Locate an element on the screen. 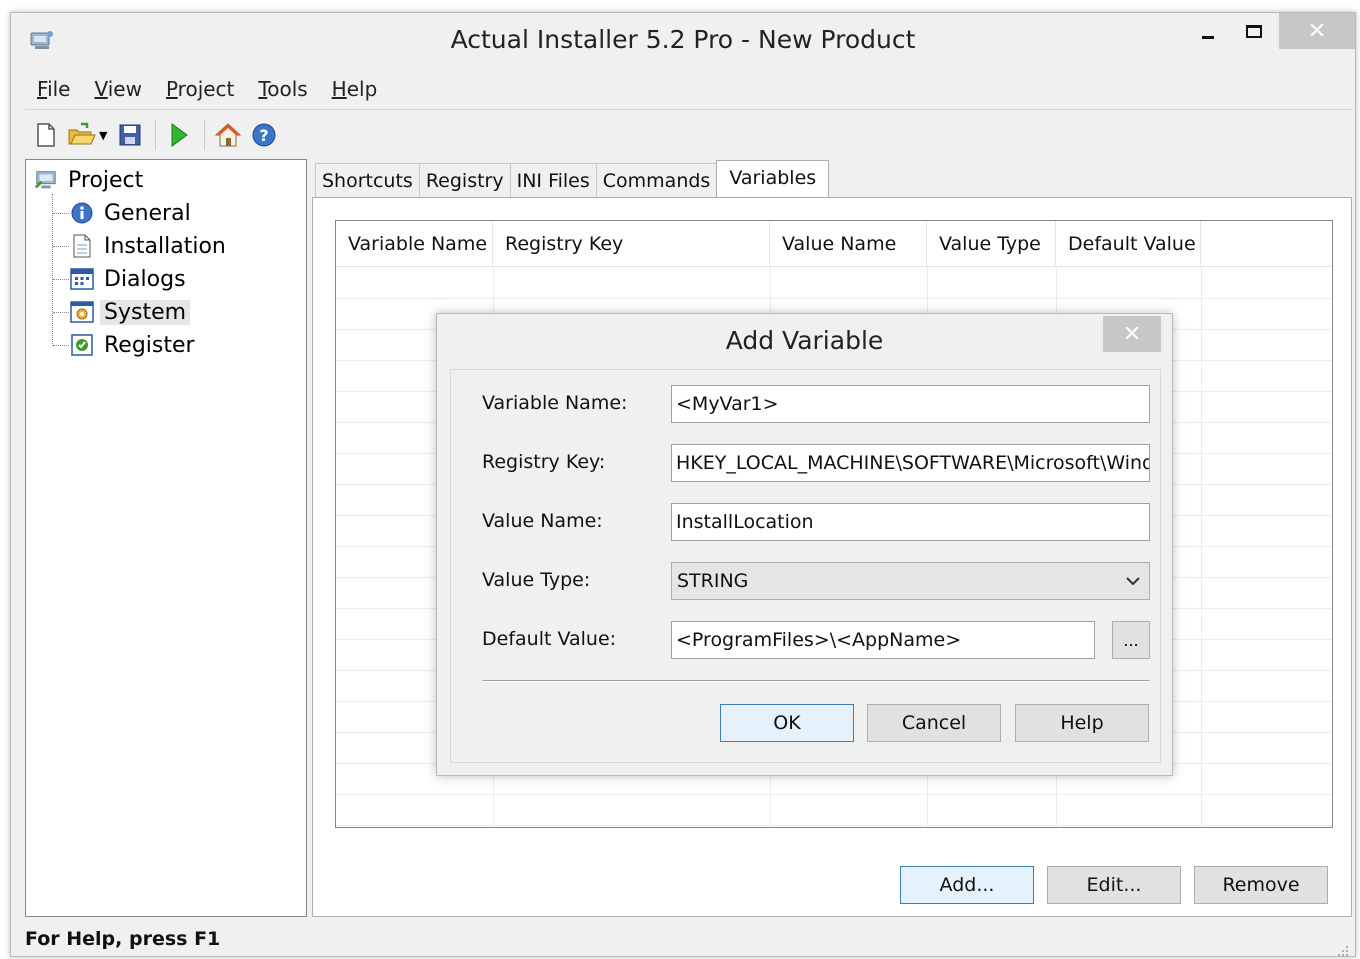  tree-item-register: Register is located at coordinates (132, 345).